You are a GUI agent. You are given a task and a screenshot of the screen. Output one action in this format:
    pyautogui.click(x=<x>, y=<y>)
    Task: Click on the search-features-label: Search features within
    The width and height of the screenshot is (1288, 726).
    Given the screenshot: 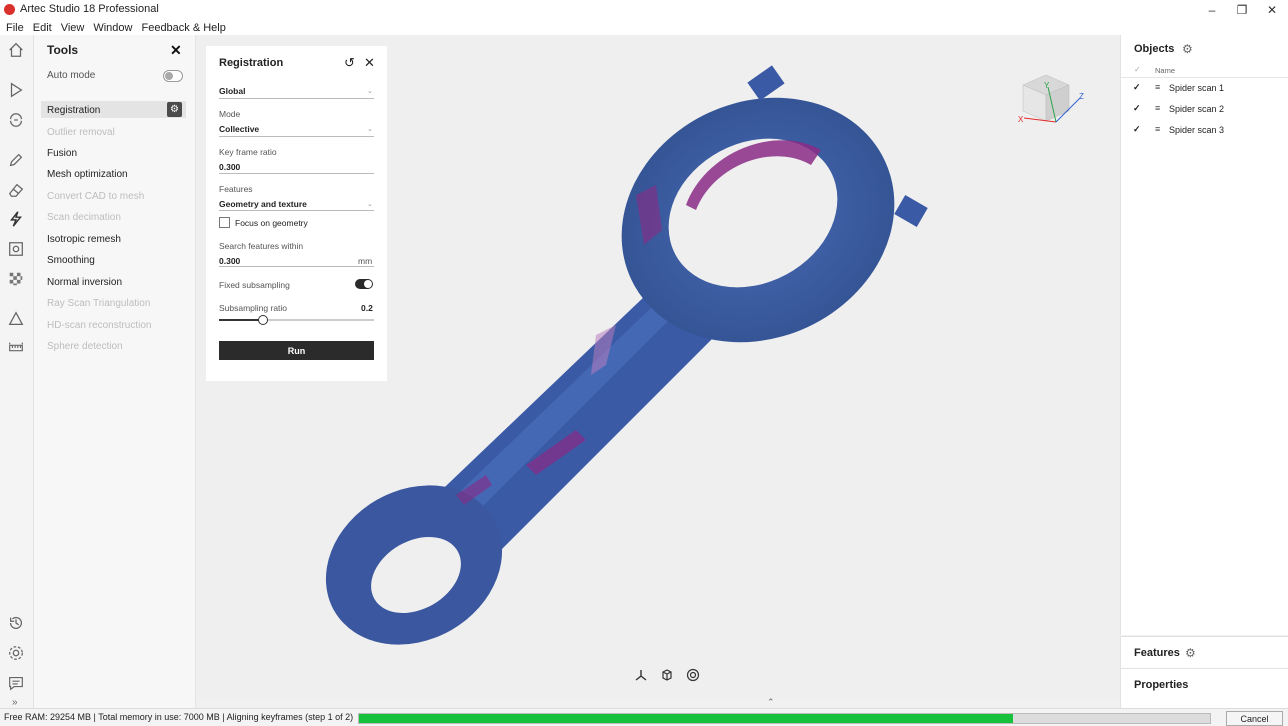 What is the action you would take?
    pyautogui.click(x=261, y=246)
    